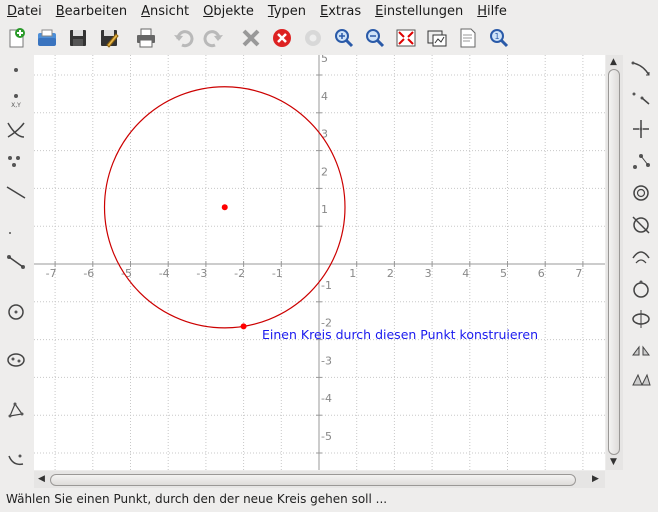  Describe the element at coordinates (492, 11) in the screenshot. I see `menu-hilfe: Hilfe` at that location.